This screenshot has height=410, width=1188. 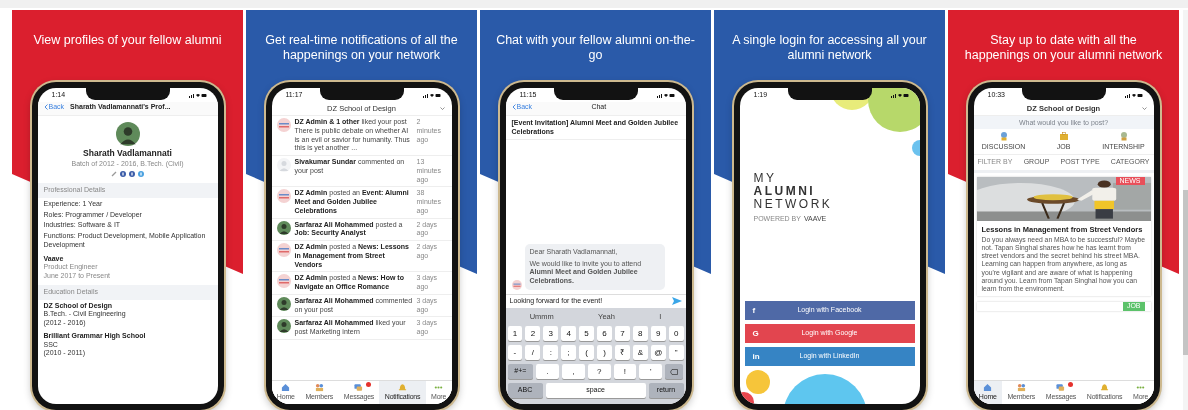 I want to click on caption: A single login for accessing all your alumni network, so click(x=829, y=48).